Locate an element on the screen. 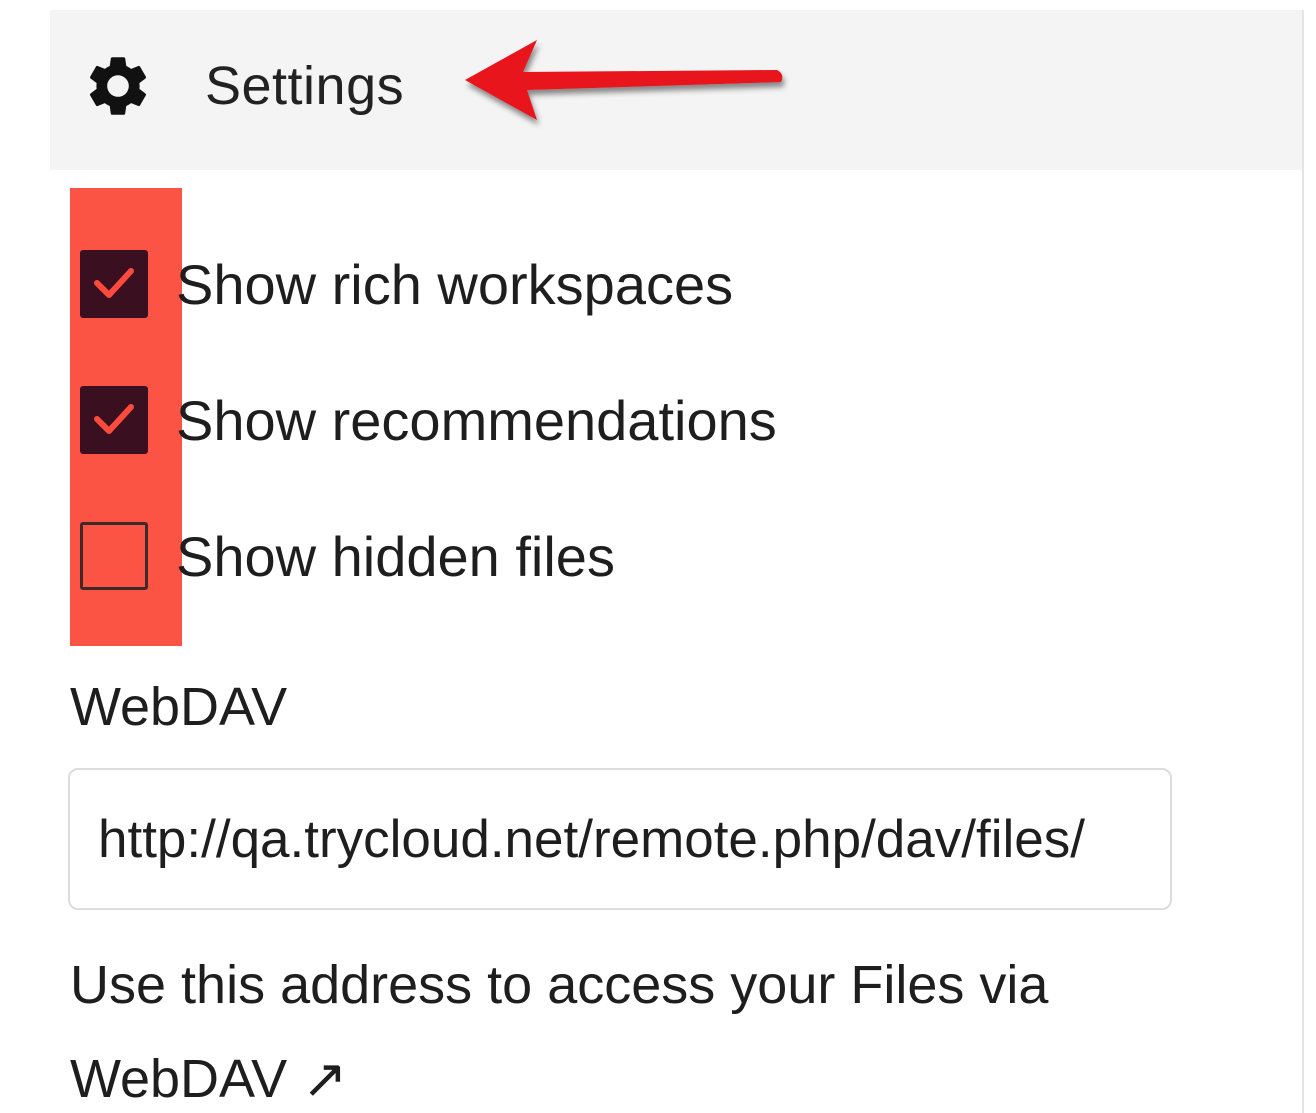 This screenshot has height=1113, width=1316. option-label: Show hidden files is located at coordinates (395, 557).